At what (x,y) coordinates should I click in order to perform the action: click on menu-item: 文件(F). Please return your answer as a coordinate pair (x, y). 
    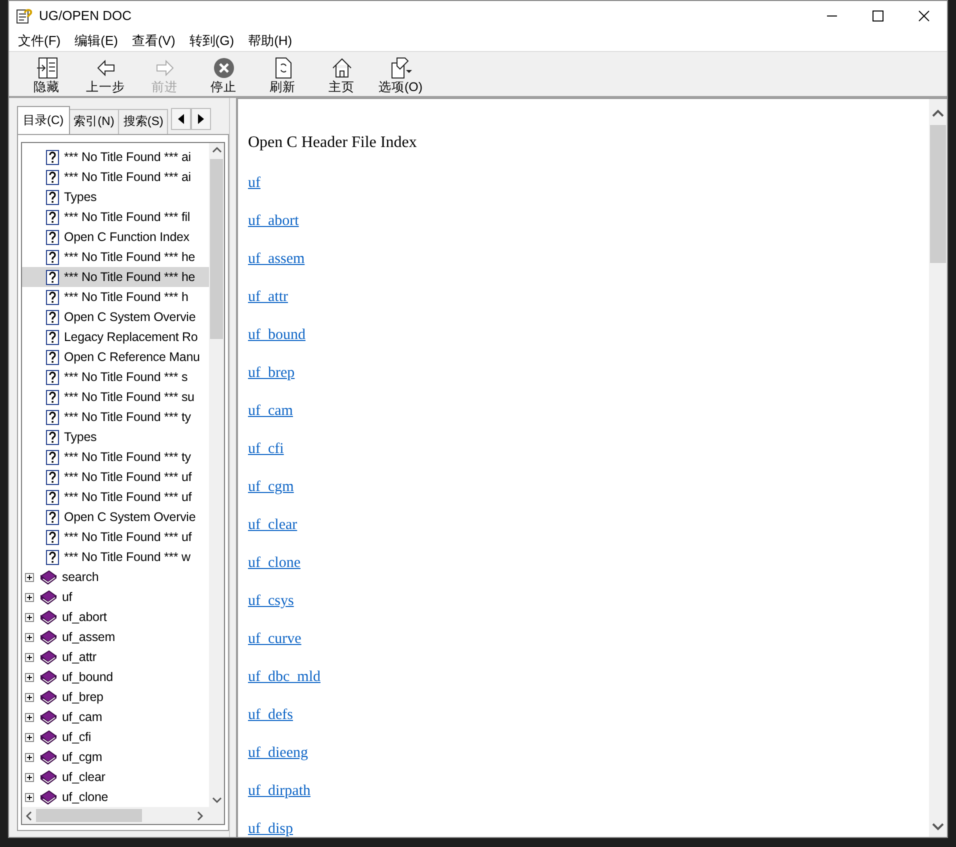
    Looking at the image, I should click on (39, 41).